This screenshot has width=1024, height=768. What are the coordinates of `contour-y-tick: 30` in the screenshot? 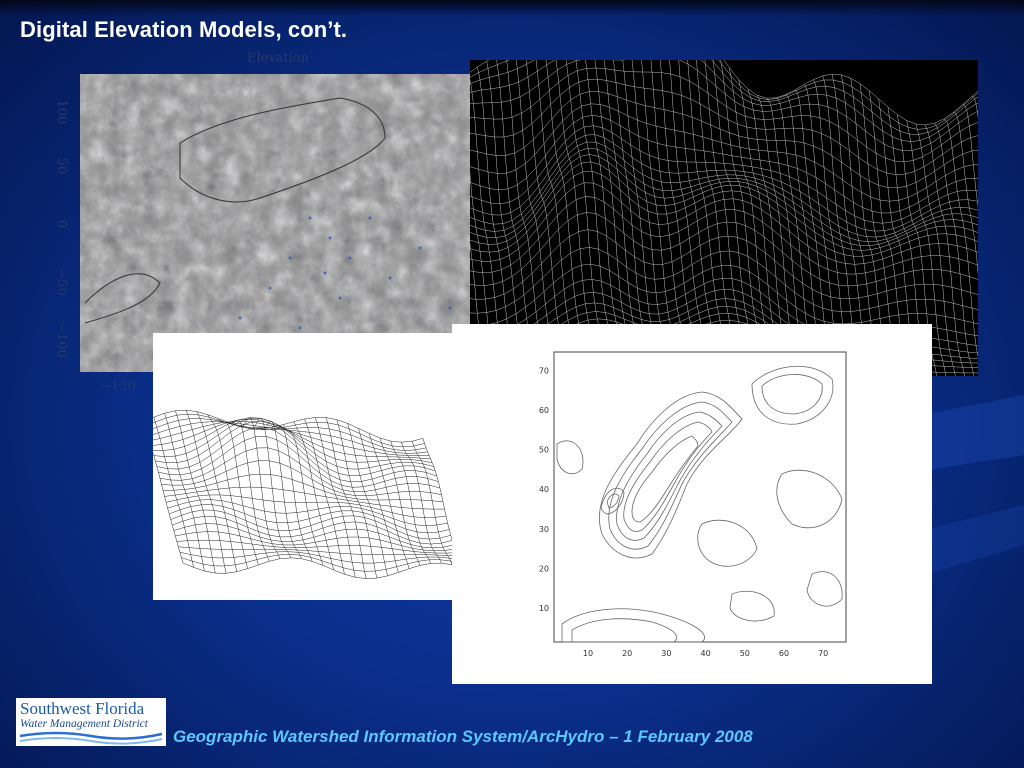 It's located at (544, 529).